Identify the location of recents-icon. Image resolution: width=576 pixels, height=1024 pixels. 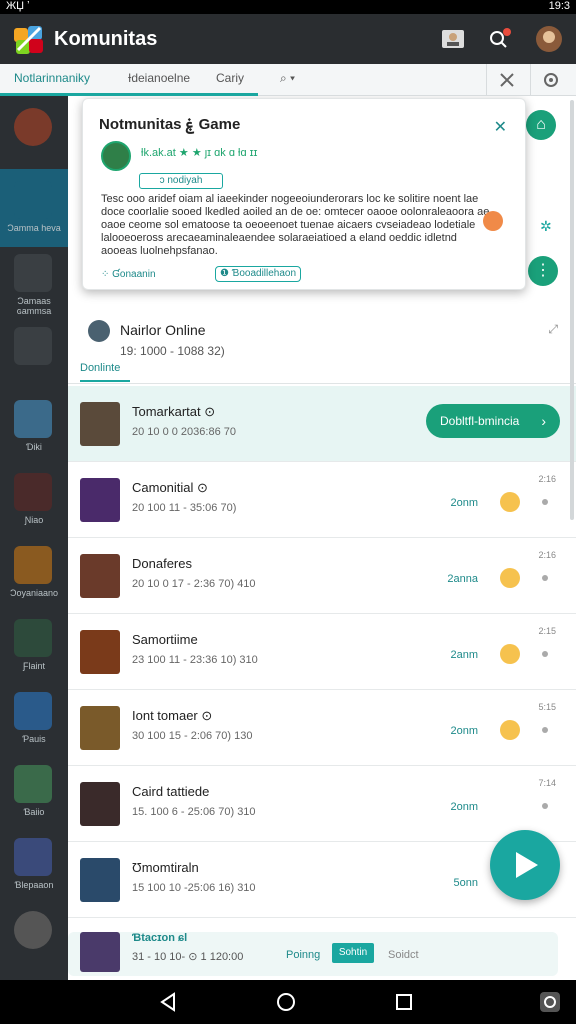
(404, 1002).